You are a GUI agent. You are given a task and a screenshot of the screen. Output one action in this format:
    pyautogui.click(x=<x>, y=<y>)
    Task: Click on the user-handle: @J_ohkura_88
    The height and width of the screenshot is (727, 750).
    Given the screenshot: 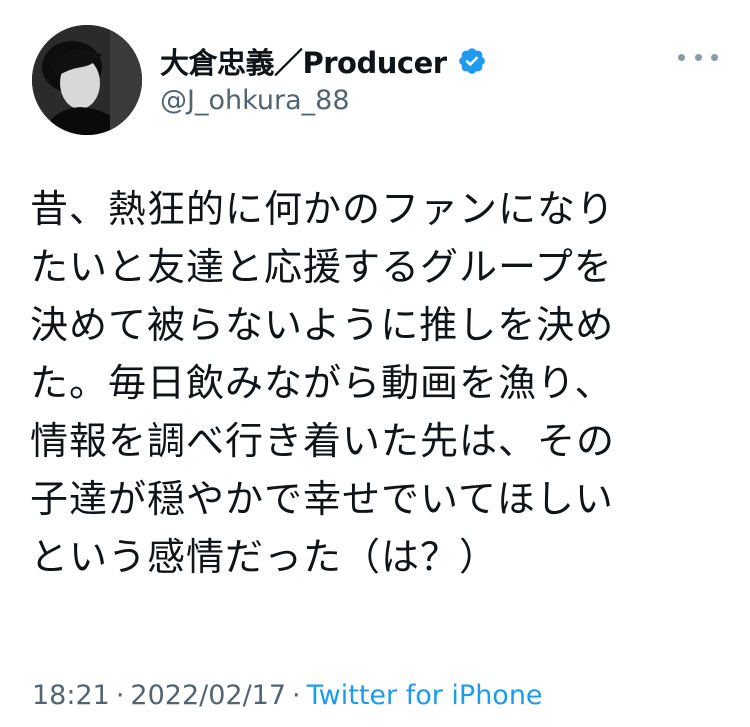 What is the action you would take?
    pyautogui.click(x=255, y=100)
    